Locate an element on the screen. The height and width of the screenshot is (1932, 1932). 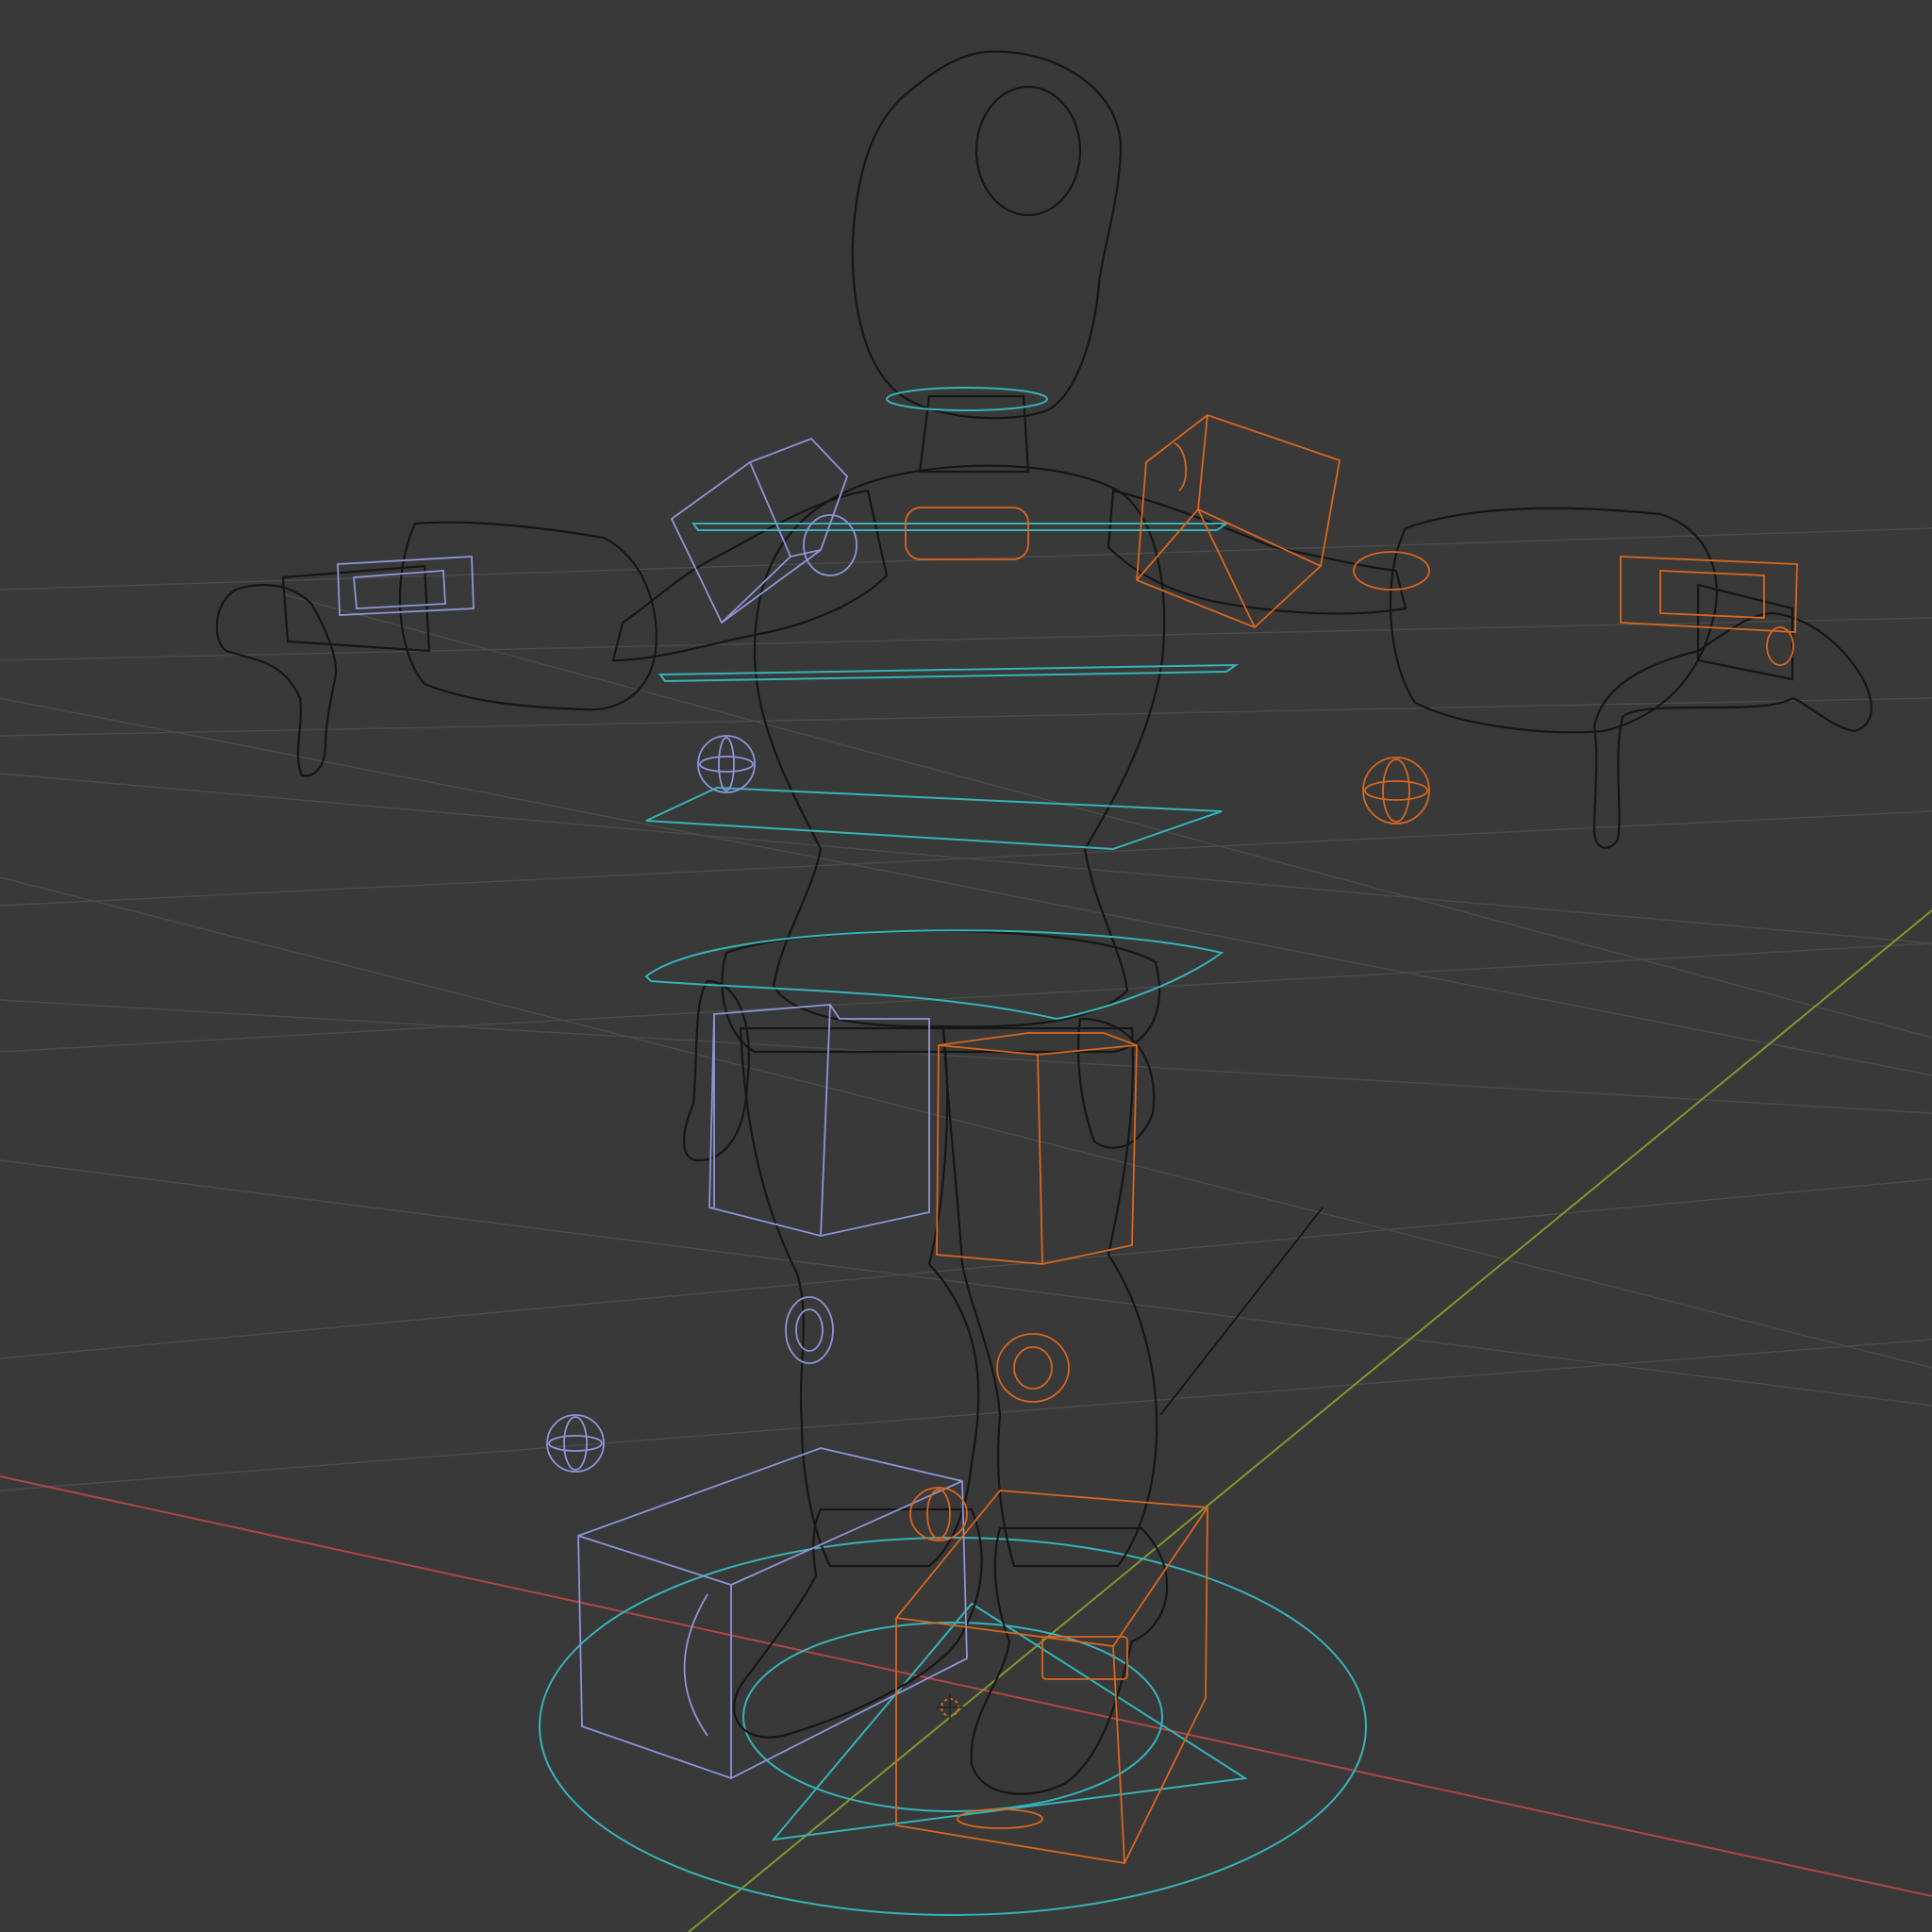
head-mesh is located at coordinates (987, 235).